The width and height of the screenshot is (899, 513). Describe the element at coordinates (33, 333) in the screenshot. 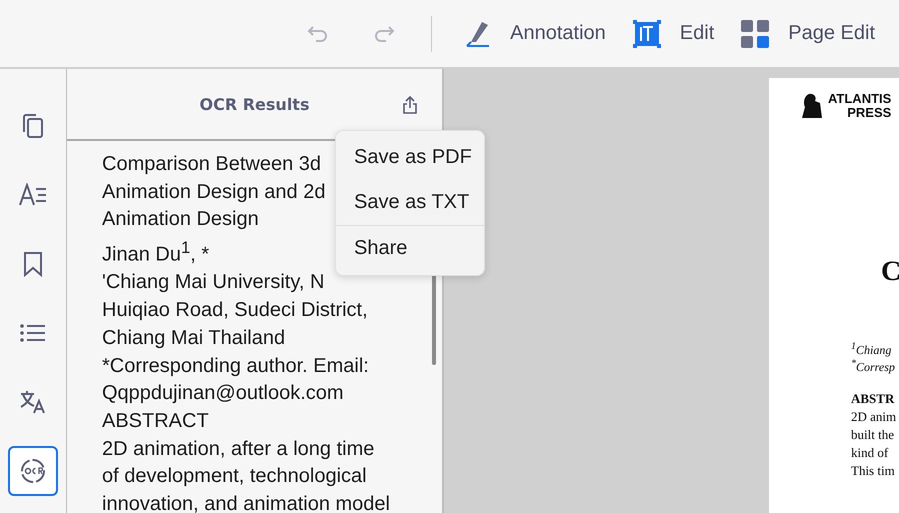

I see `list-icon` at that location.